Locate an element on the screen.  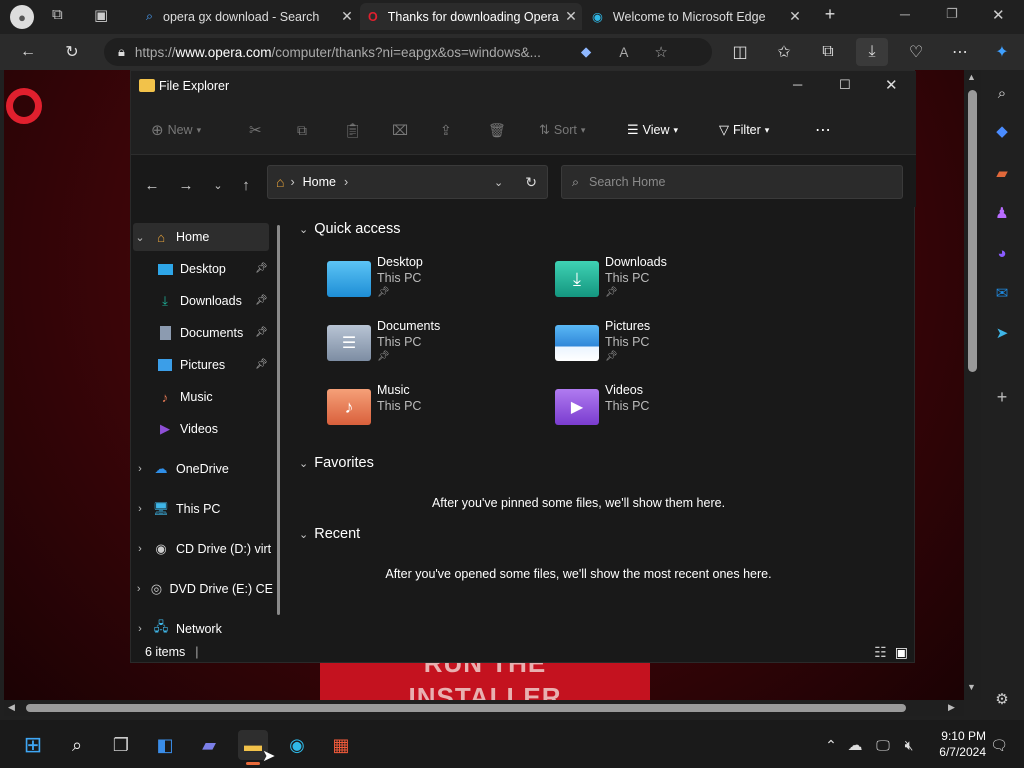
sidebar-item-documents: Documents is located at coordinates (211, 333).